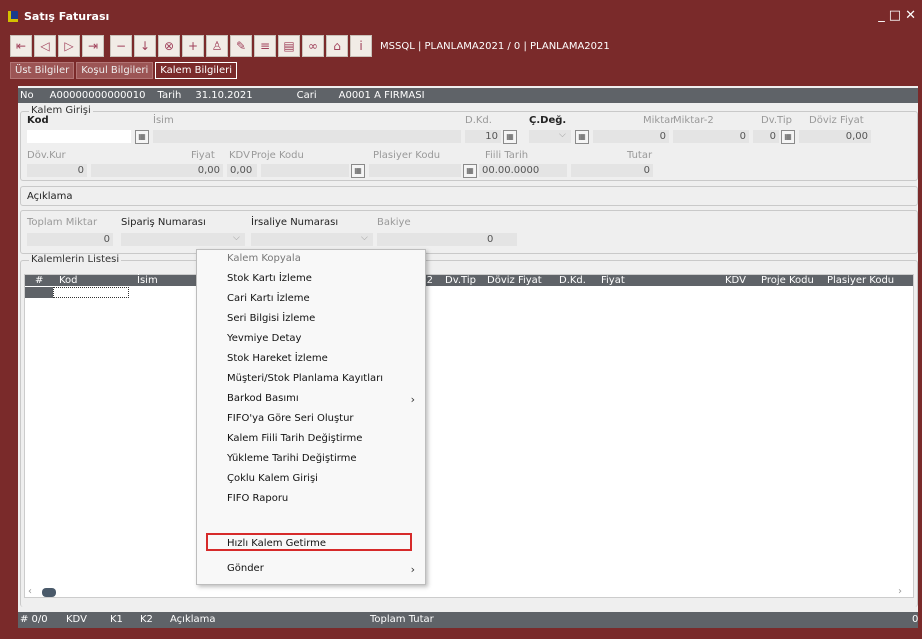 The height and width of the screenshot is (639, 922). What do you see at coordinates (242, 170) in the screenshot?
I see `kdv-input: 0,00` at bounding box center [242, 170].